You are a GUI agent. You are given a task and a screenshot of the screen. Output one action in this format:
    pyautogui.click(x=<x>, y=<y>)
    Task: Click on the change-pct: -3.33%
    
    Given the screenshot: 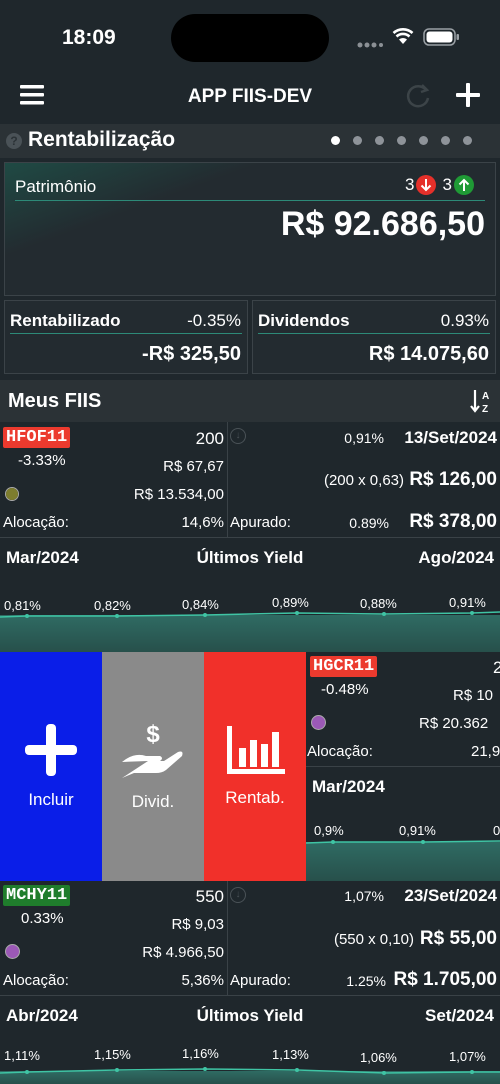 What is the action you would take?
    pyautogui.click(x=42, y=460)
    